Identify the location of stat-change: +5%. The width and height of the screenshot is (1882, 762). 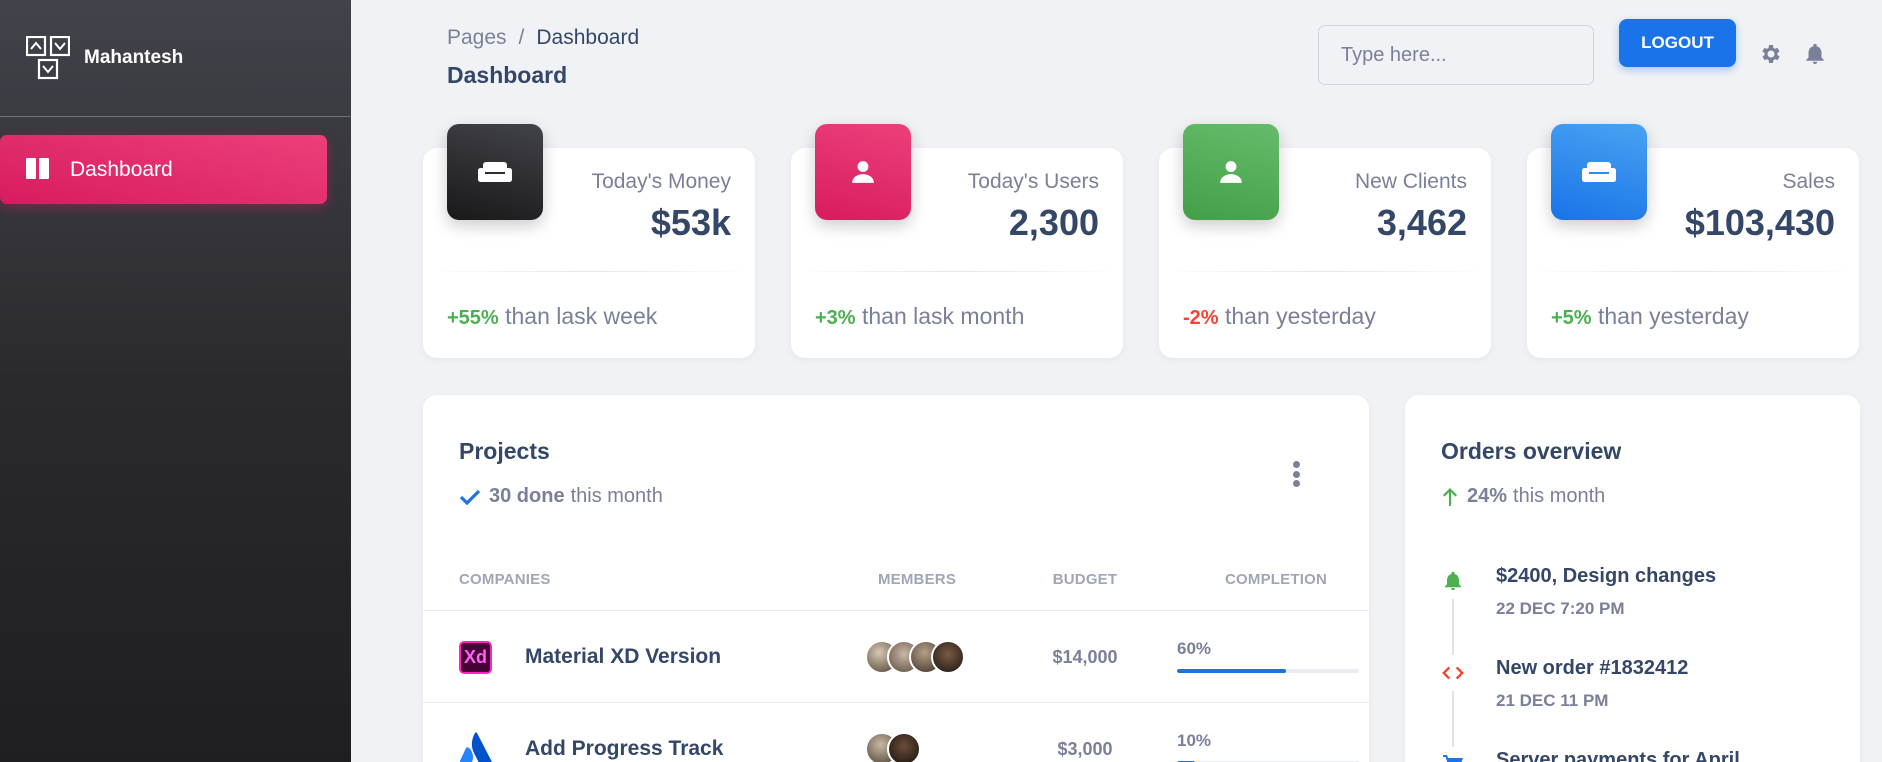
(1571, 318).